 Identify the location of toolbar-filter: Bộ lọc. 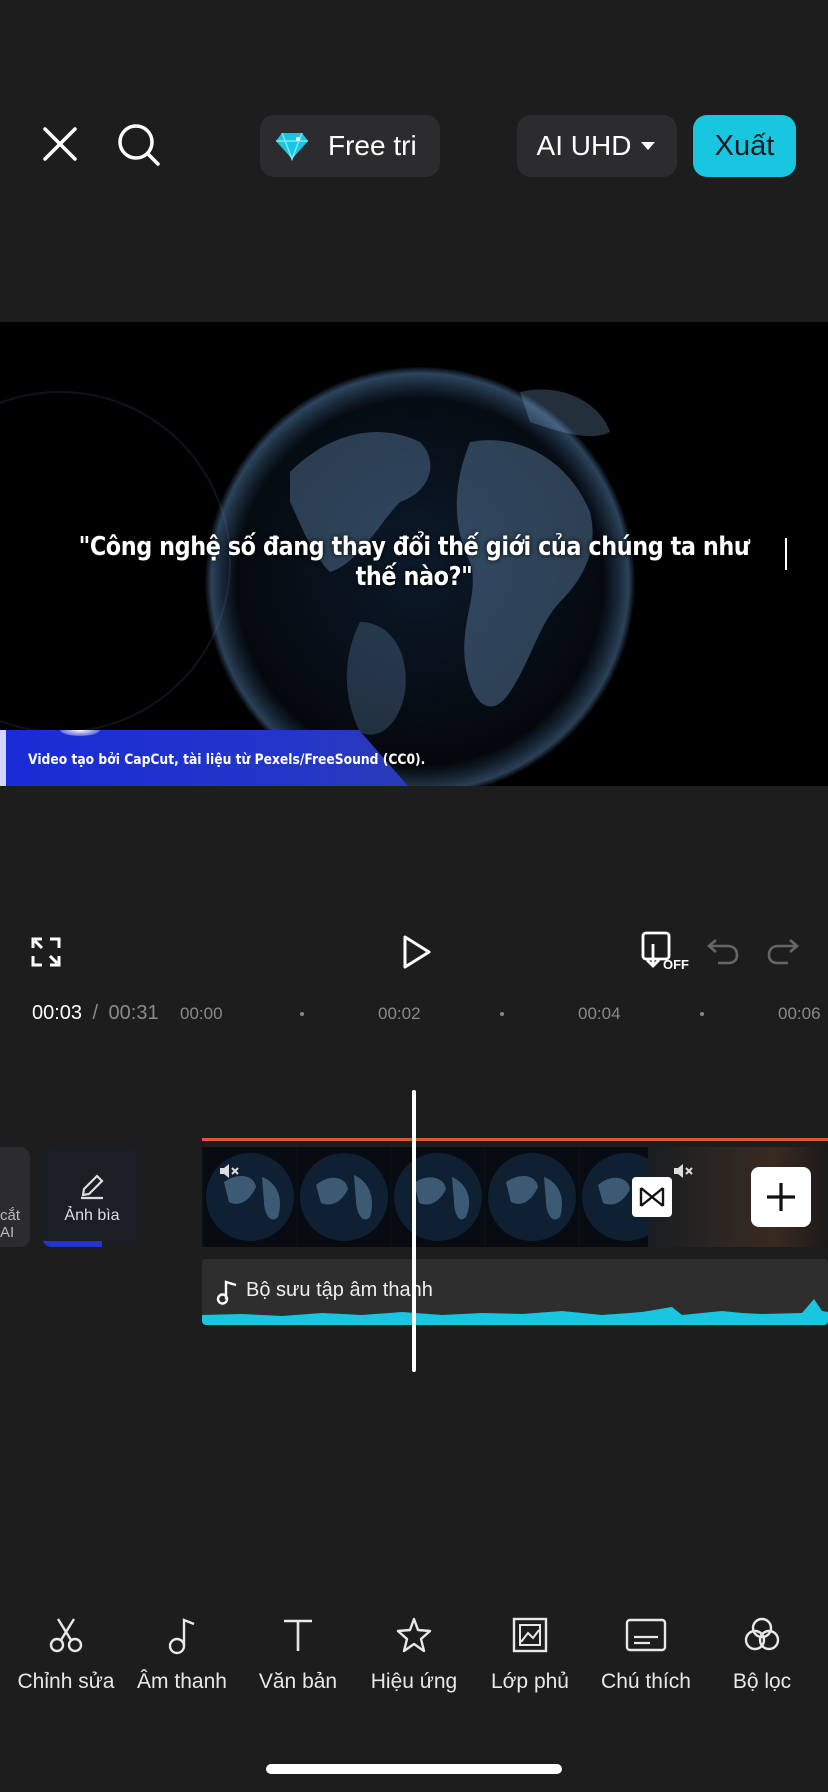
(762, 1654).